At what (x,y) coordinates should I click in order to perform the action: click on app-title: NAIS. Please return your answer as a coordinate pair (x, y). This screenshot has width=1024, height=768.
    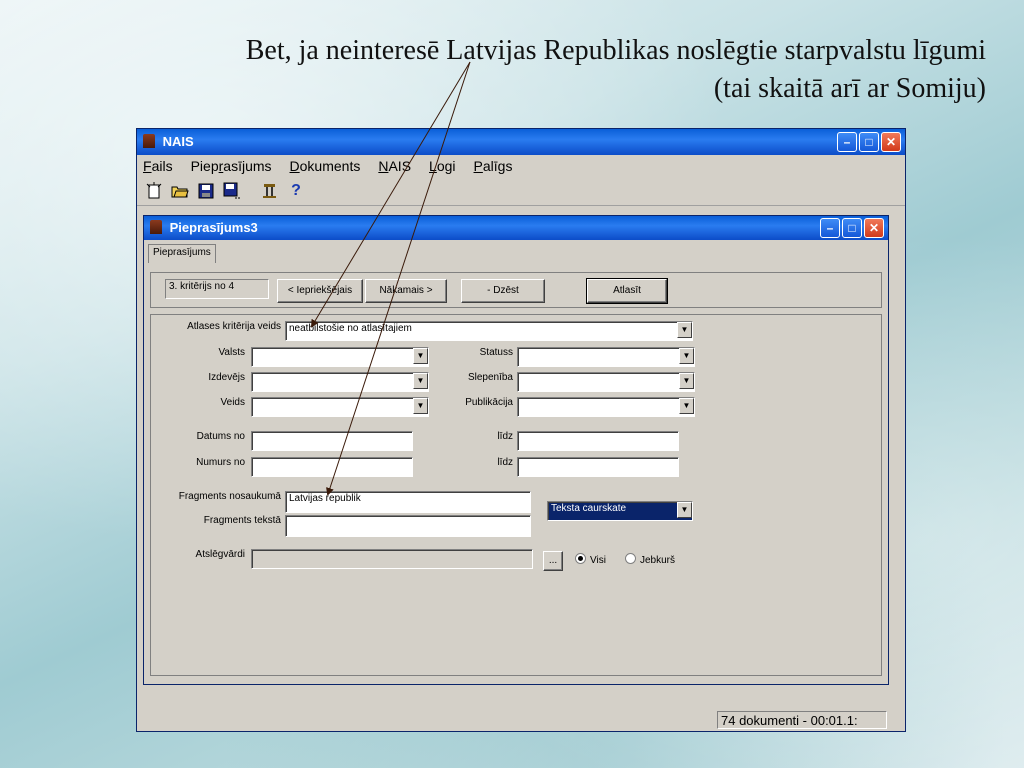
    Looking at the image, I should click on (178, 141).